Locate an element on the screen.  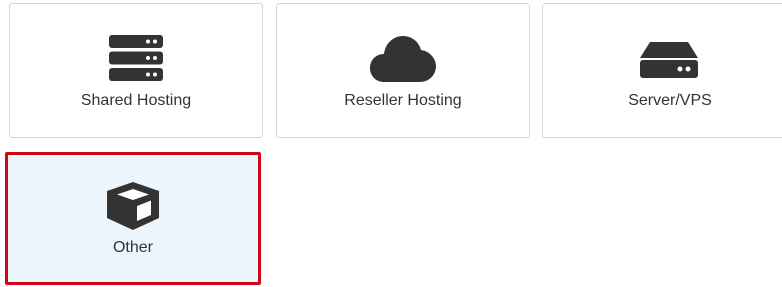
reseller-hosting-label: Reseller Hosting is located at coordinates (403, 100).